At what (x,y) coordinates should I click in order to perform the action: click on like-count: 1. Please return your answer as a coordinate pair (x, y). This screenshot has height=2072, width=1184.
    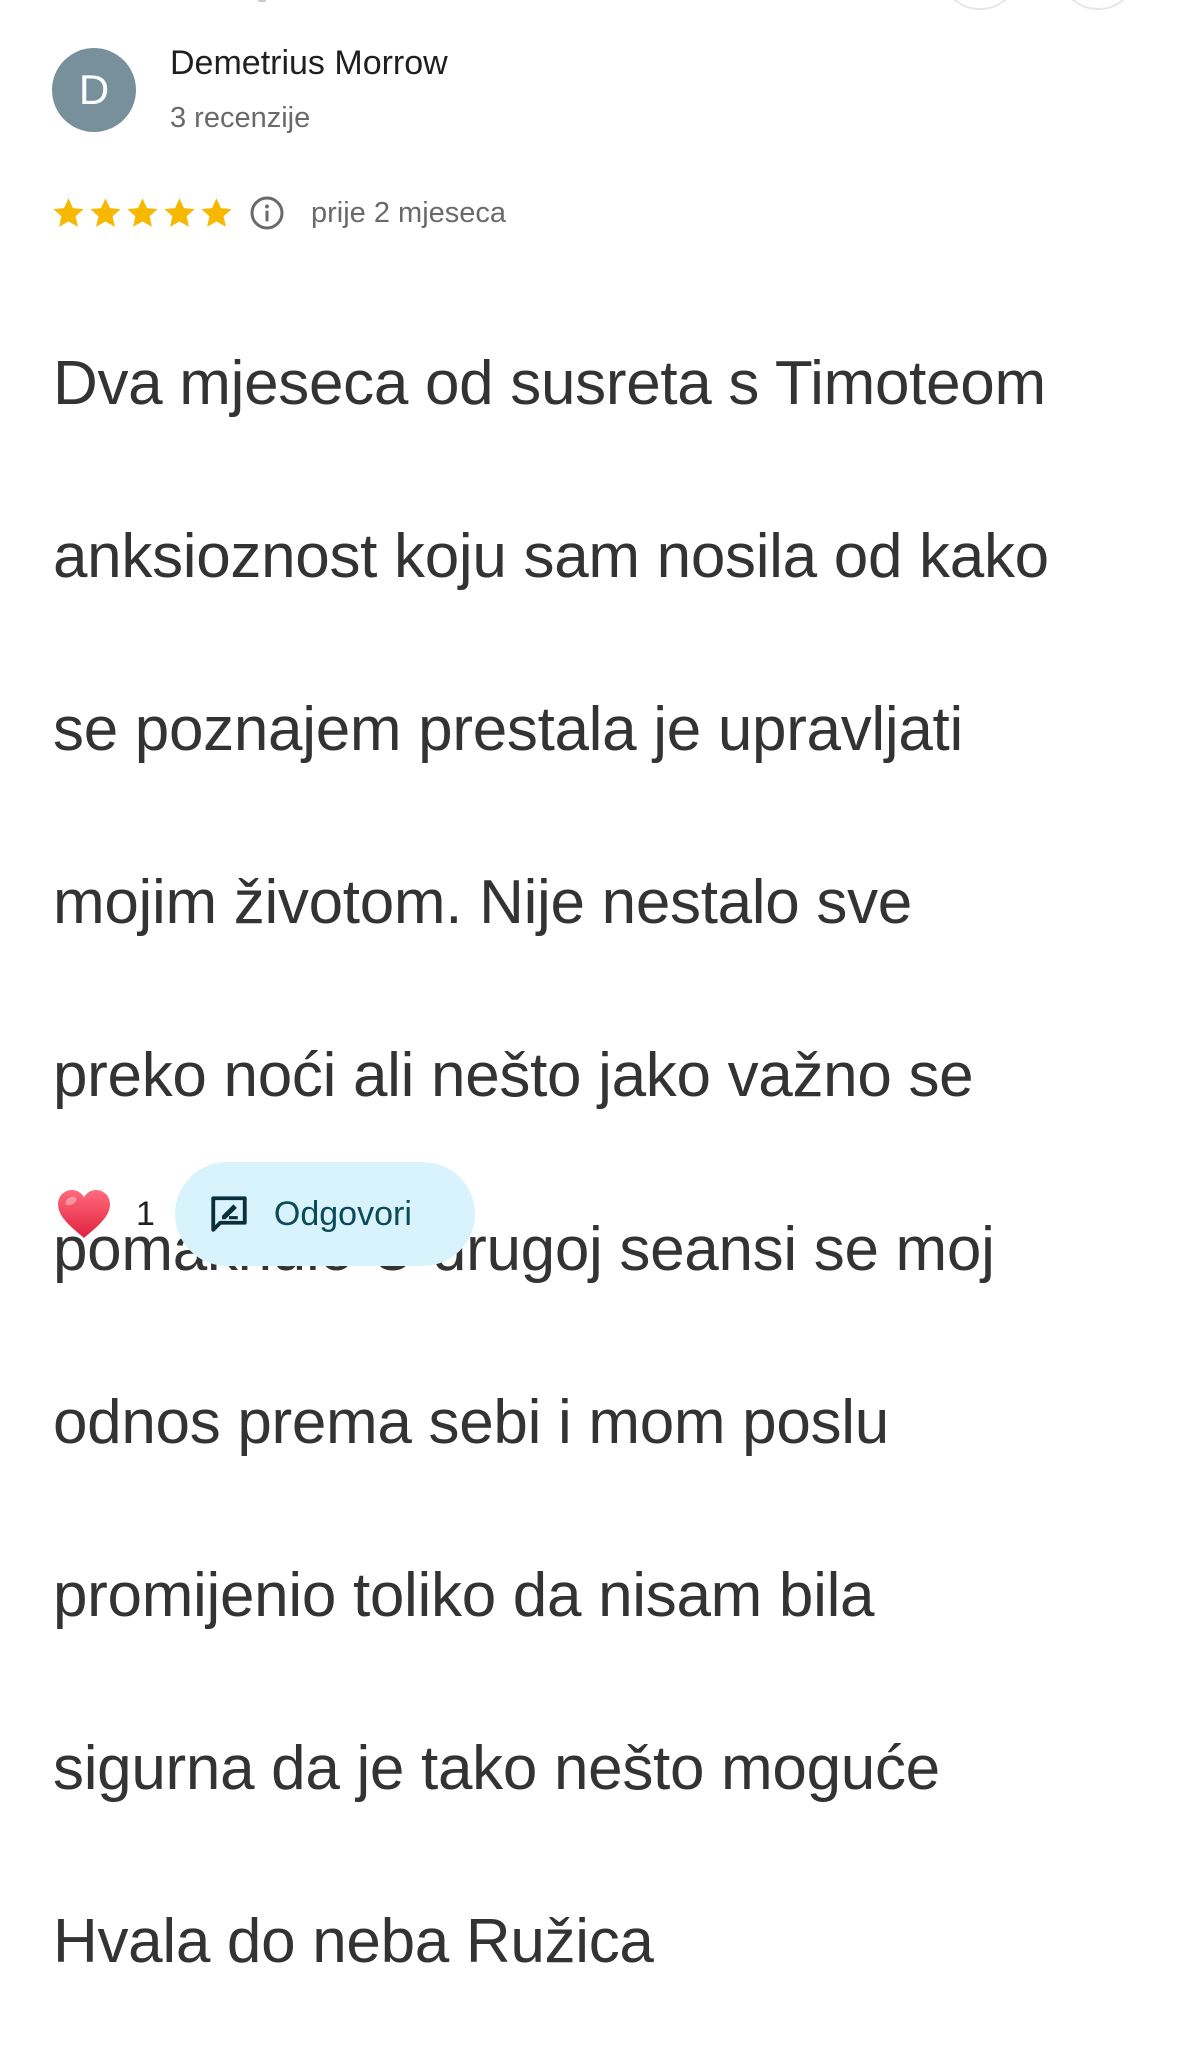
    Looking at the image, I should click on (145, 1213).